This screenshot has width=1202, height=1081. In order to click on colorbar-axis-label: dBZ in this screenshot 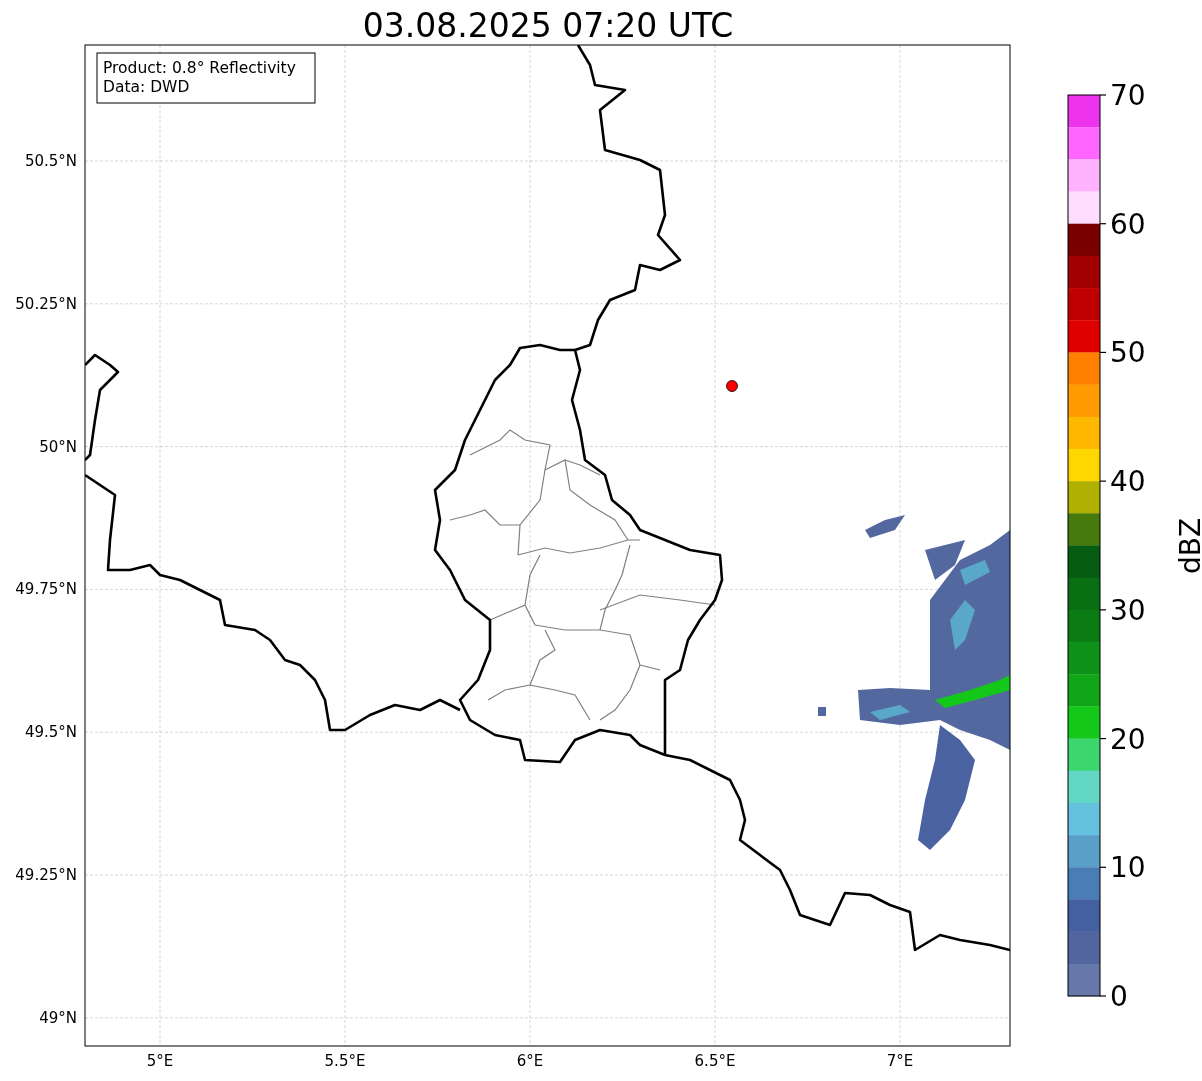, I will do `click(1188, 546)`.